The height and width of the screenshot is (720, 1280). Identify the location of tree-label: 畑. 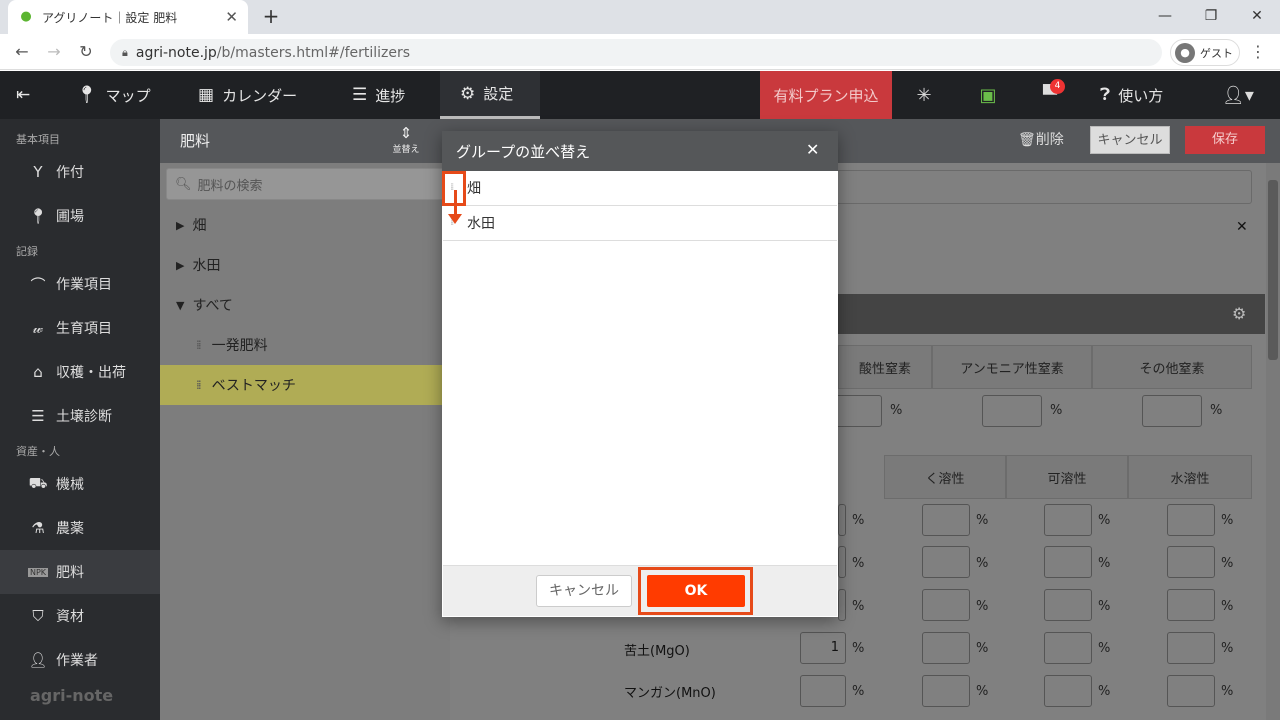
(199, 226).